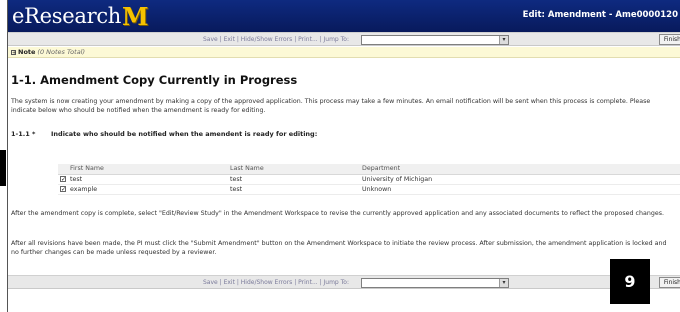  What do you see at coordinates (344, 52) in the screenshot?
I see `notes-bar: + Note (0 Notes Total)` at bounding box center [344, 52].